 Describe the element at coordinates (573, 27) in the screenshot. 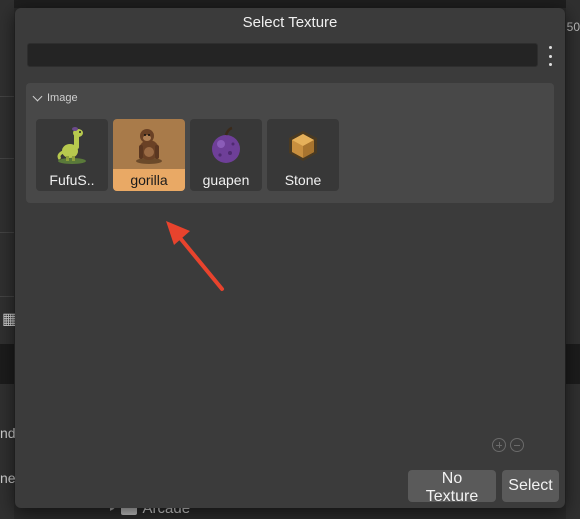

I see `background-number: 50` at that location.